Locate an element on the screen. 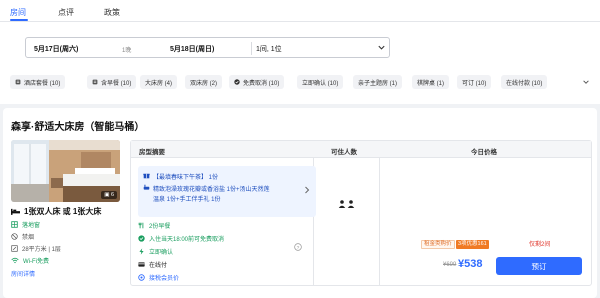 The width and height of the screenshot is (600, 298). original-price: ¥699 is located at coordinates (450, 265).